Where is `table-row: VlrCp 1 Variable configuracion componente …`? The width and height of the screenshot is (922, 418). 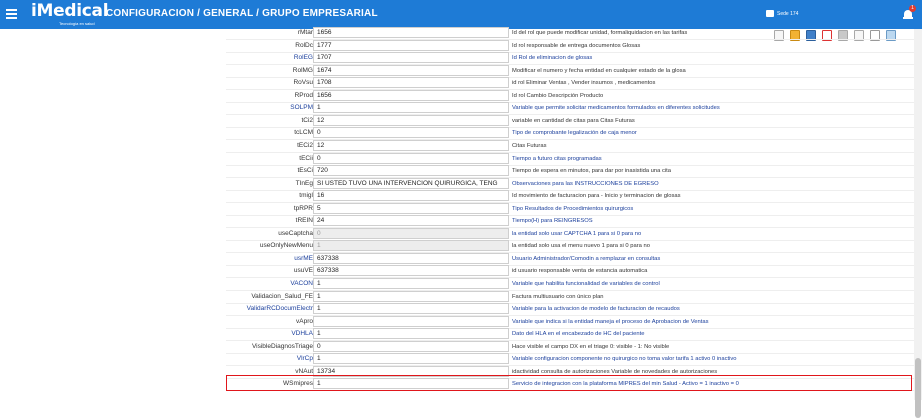
table-row: VlrCp 1 Variable configuracion componente … is located at coordinates (570, 359).